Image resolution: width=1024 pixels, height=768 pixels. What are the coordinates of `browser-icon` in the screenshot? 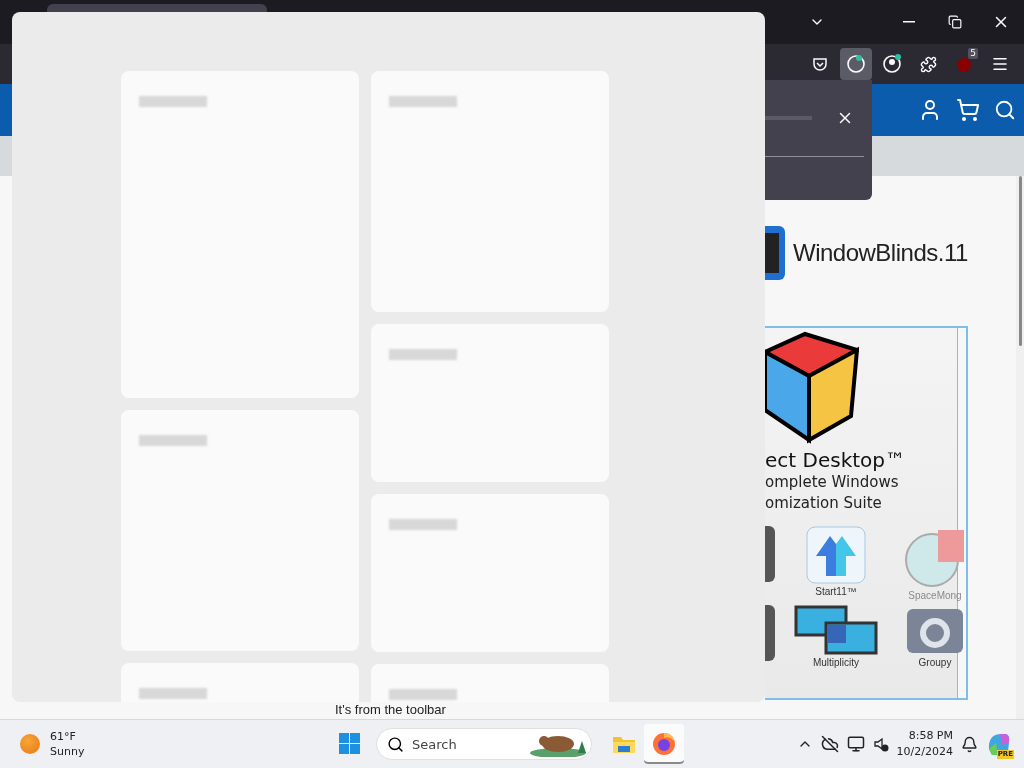 It's located at (664, 744).